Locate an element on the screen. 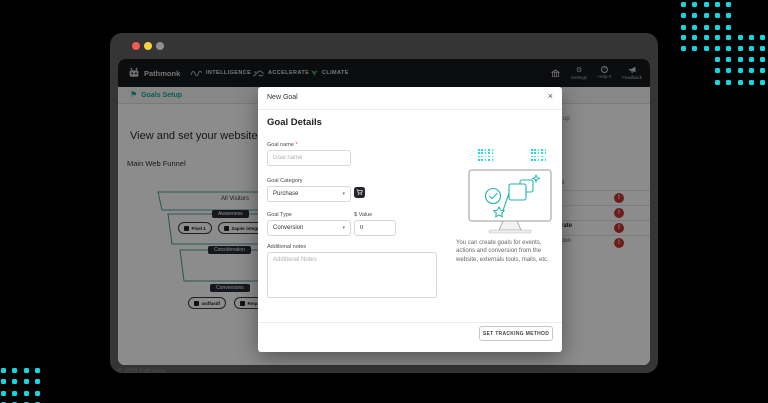 The height and width of the screenshot is (403, 768). value-input is located at coordinates (375, 228).